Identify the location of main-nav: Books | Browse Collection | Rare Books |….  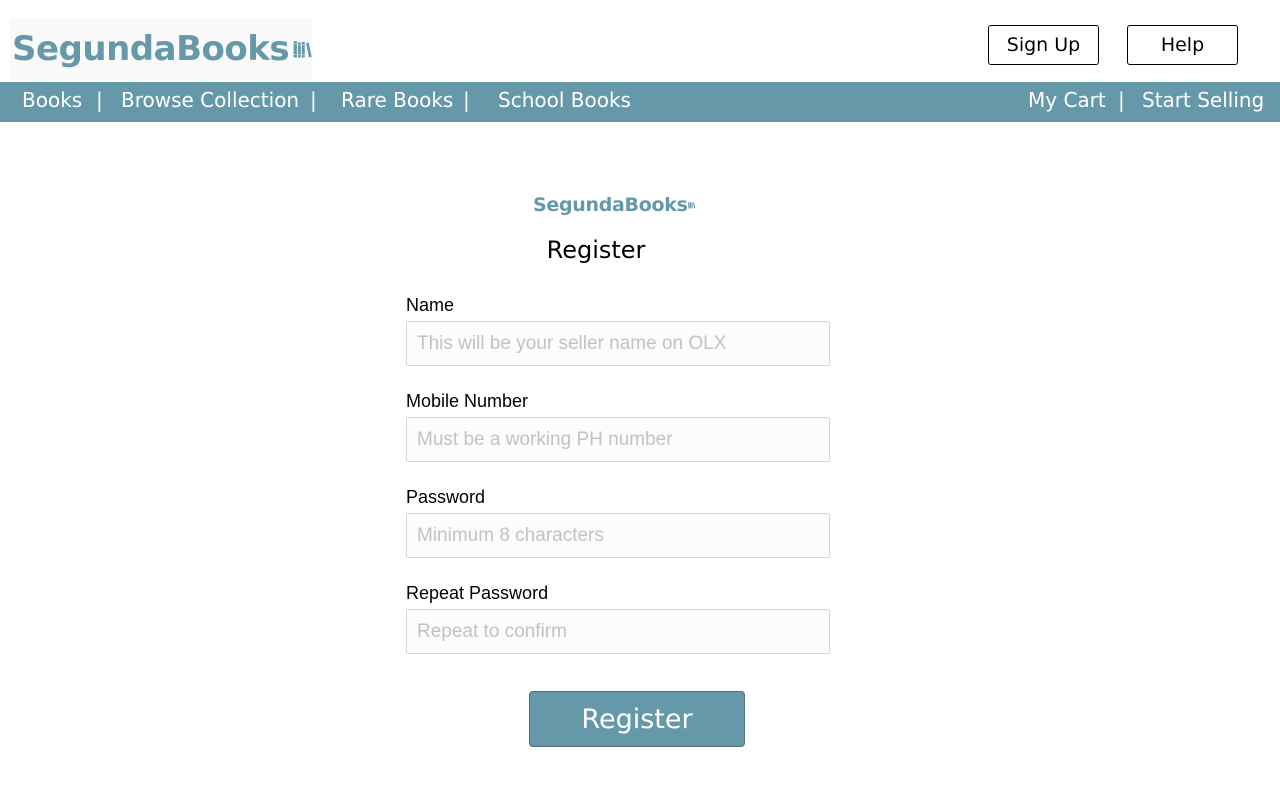
(640, 102).